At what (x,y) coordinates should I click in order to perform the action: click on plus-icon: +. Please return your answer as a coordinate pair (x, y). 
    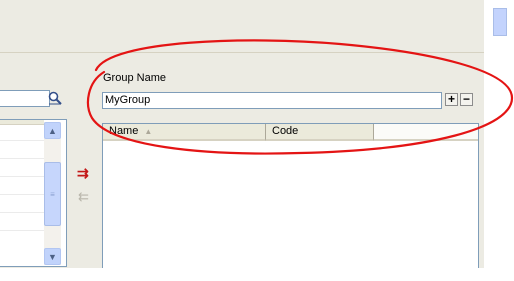
    Looking at the image, I should click on (451, 99).